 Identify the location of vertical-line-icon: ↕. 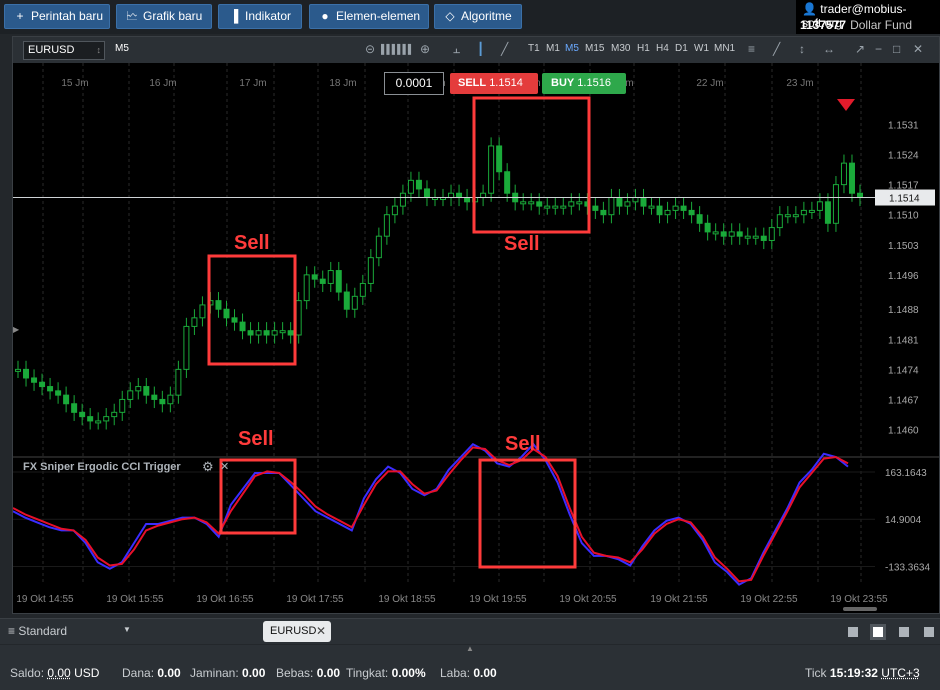
(802, 49).